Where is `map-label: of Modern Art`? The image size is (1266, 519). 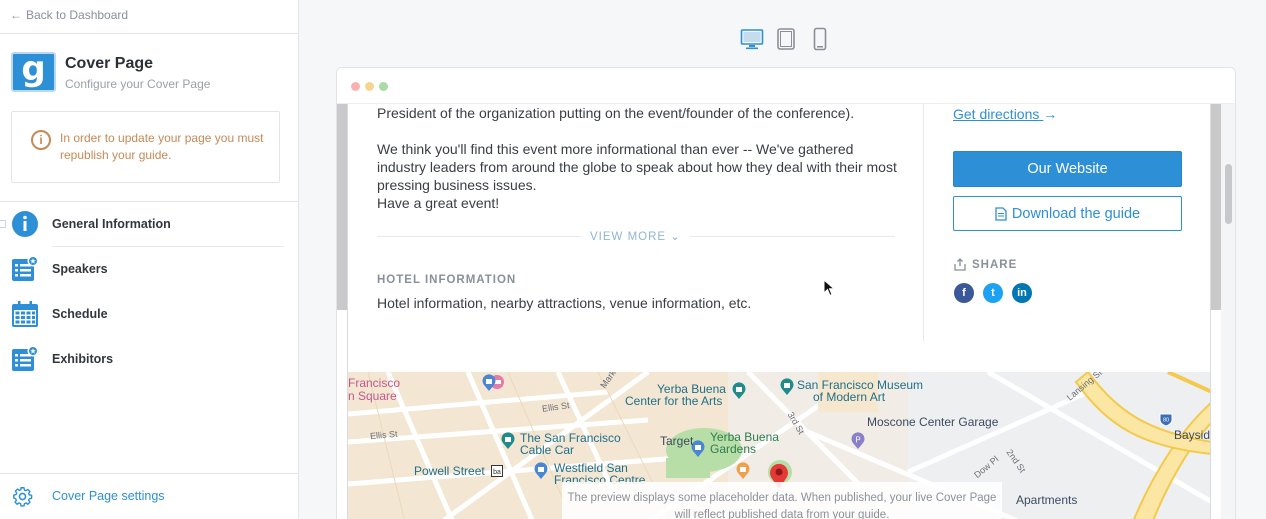
map-label: of Modern Art is located at coordinates (849, 397).